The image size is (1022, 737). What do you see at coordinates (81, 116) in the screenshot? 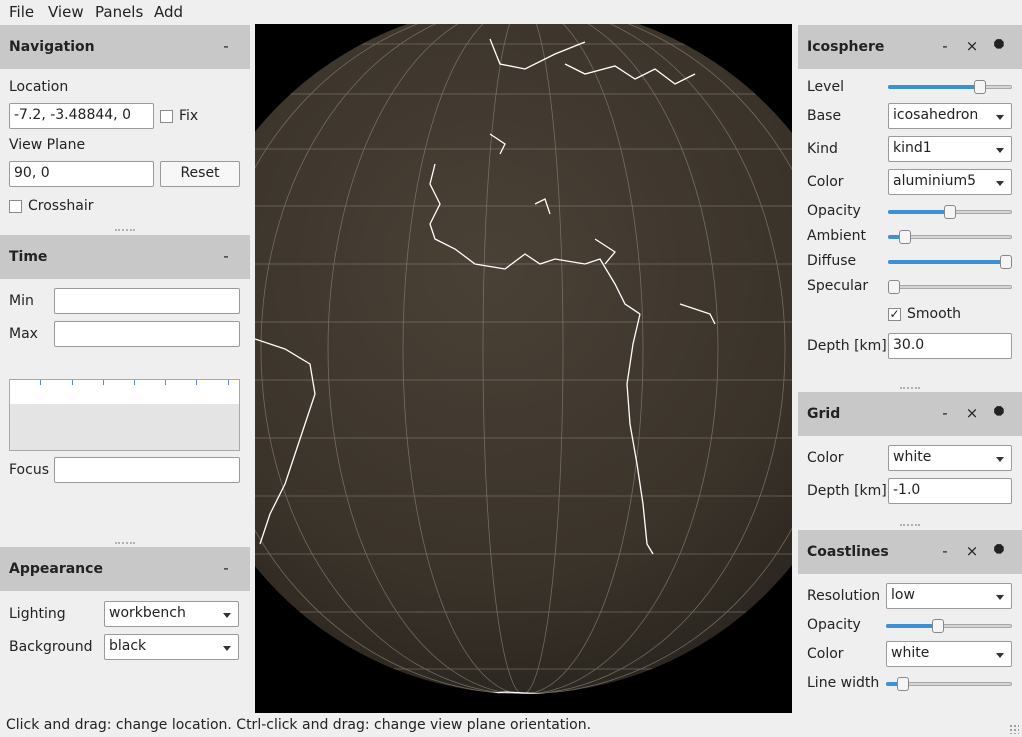
I see `location-input: -7.2, -3.48844, 0` at bounding box center [81, 116].